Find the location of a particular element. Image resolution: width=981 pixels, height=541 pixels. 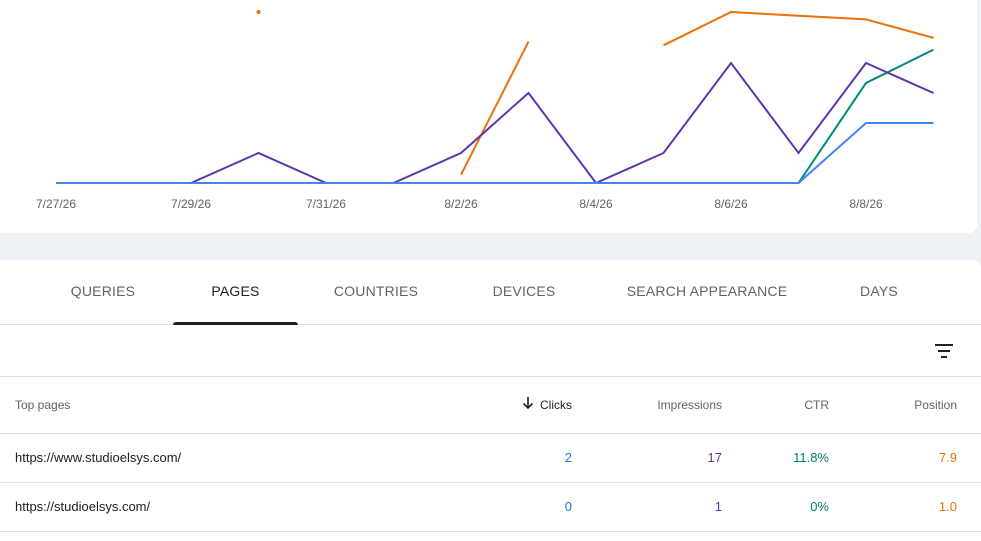

impressions-value: 1 is located at coordinates (718, 506).